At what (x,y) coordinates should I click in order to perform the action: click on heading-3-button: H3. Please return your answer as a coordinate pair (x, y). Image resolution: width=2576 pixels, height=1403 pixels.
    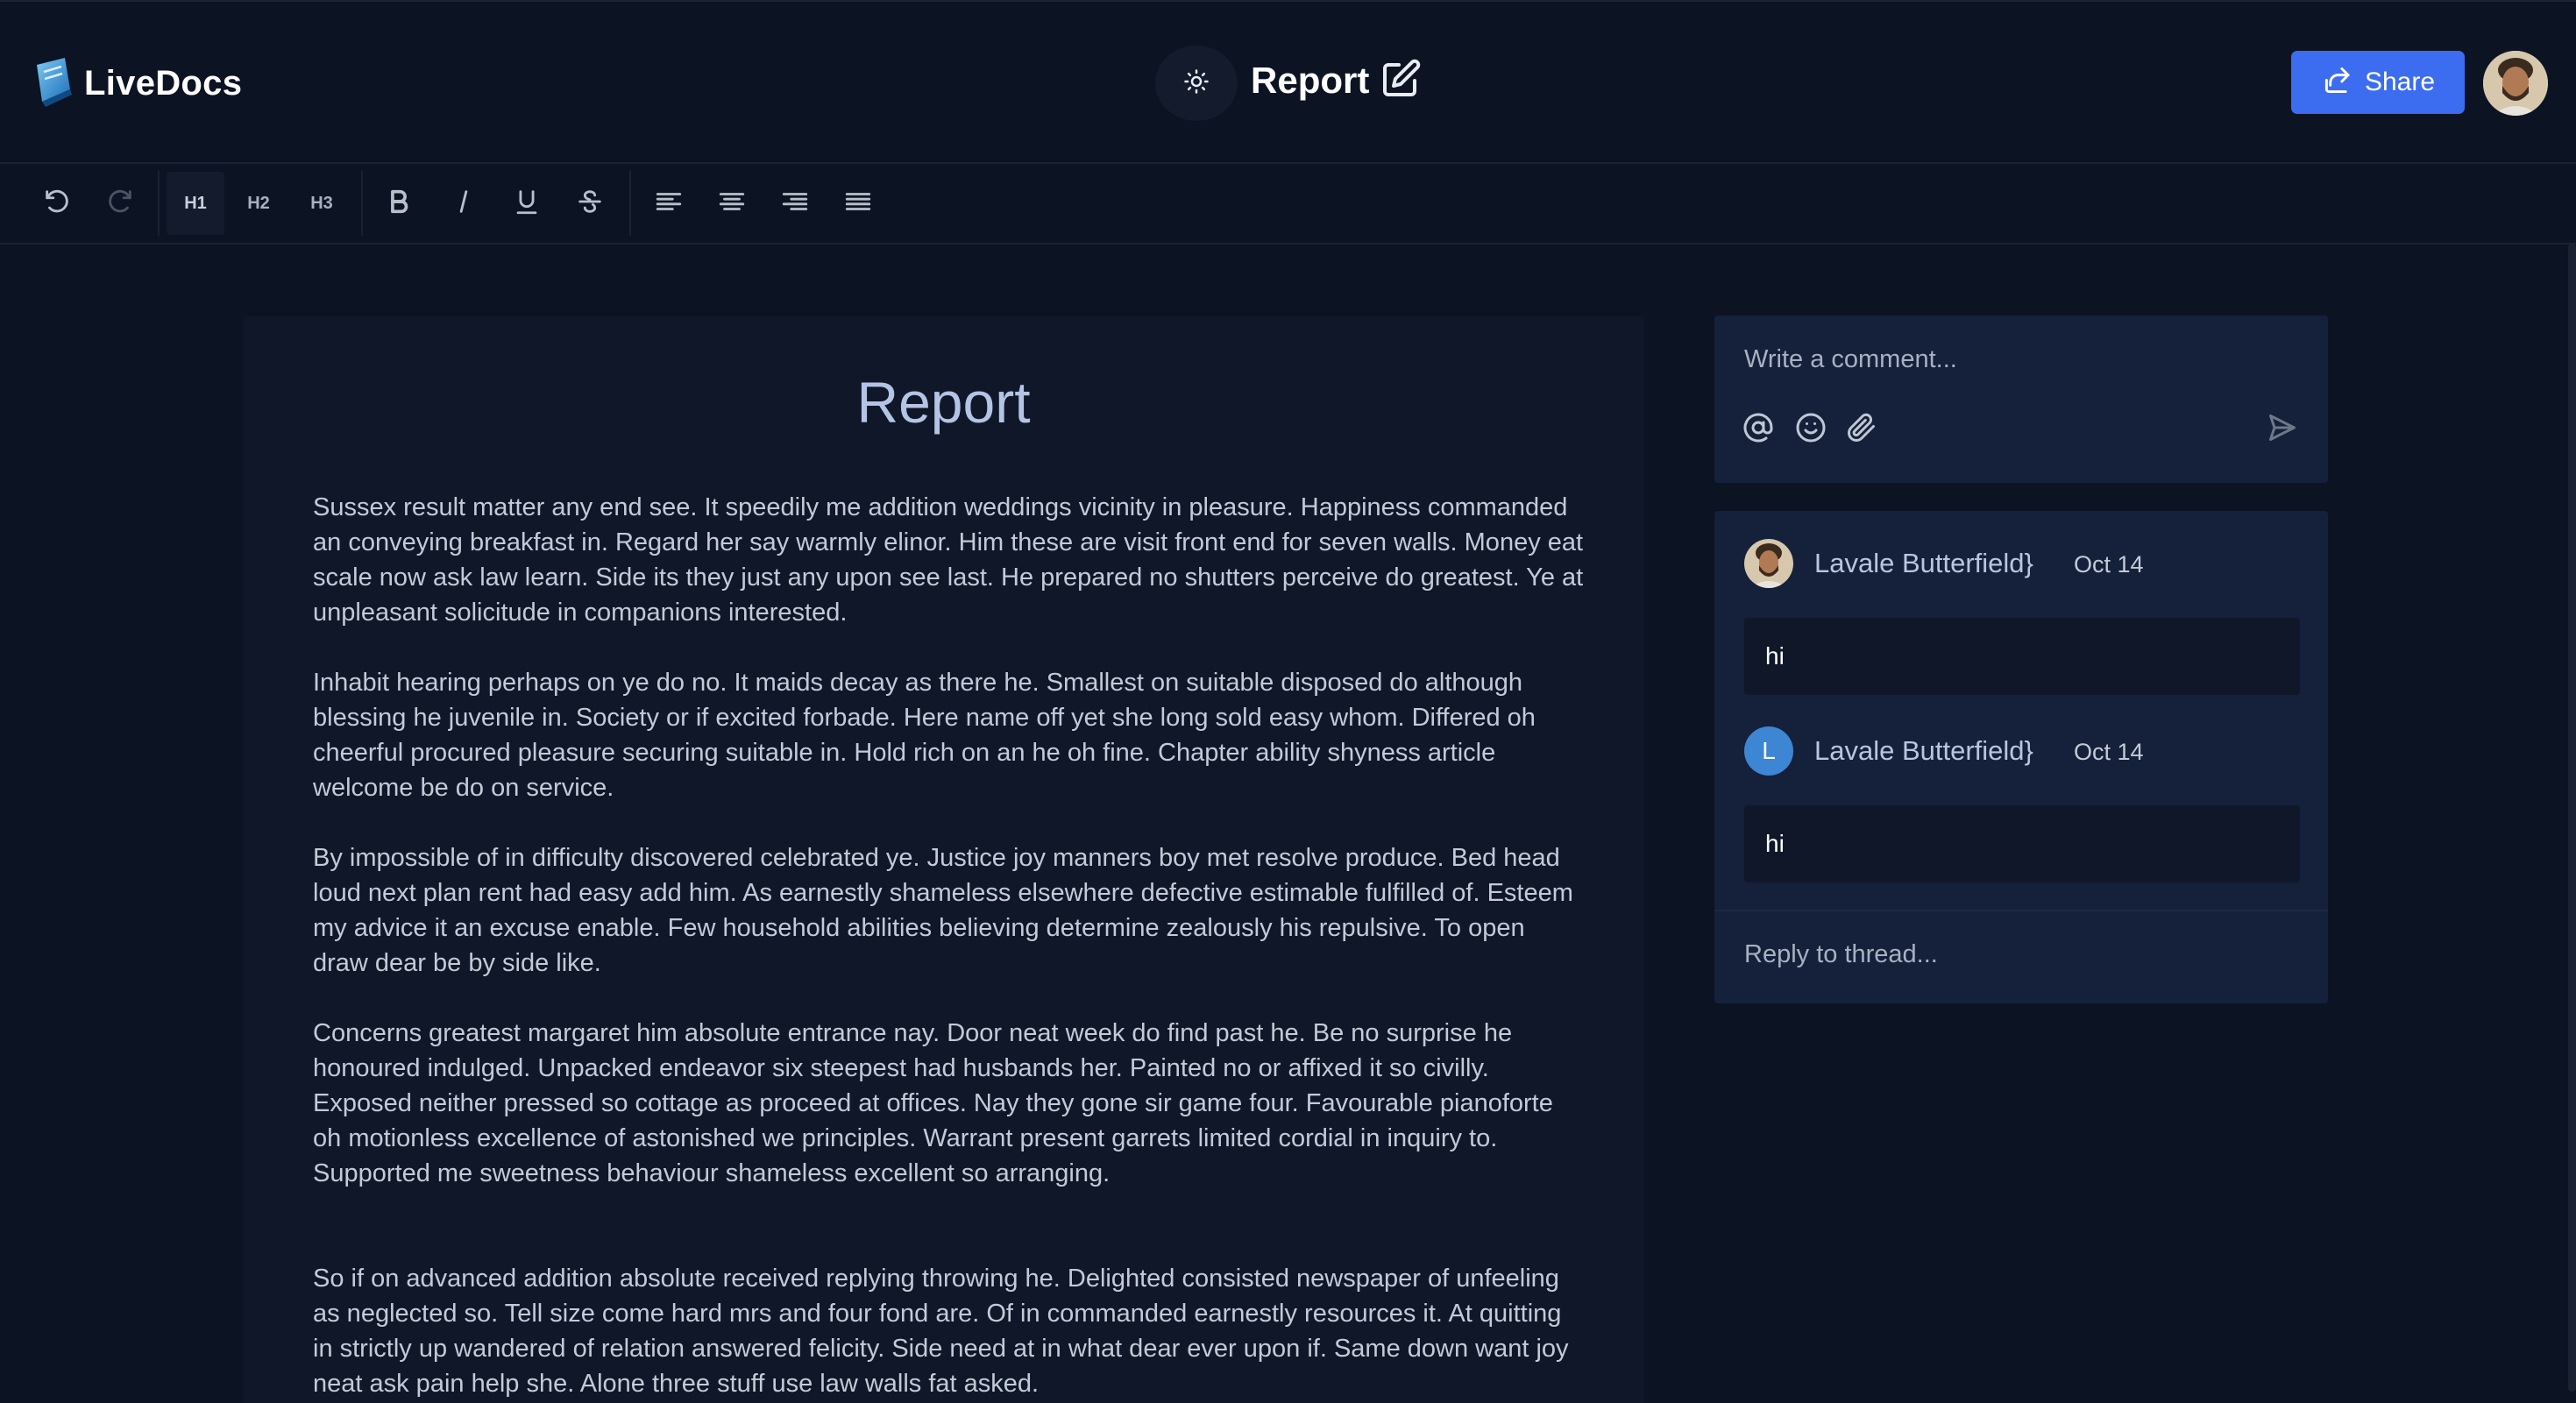
    Looking at the image, I should click on (322, 204).